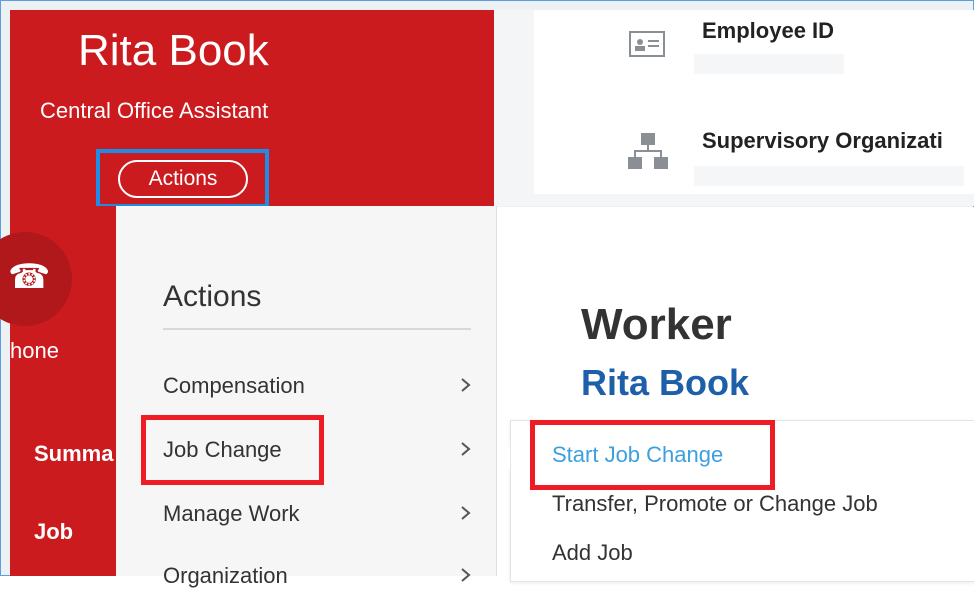 This screenshot has height=589, width=974. What do you see at coordinates (173, 50) in the screenshot?
I see `worker-name-header: Rita Book` at bounding box center [173, 50].